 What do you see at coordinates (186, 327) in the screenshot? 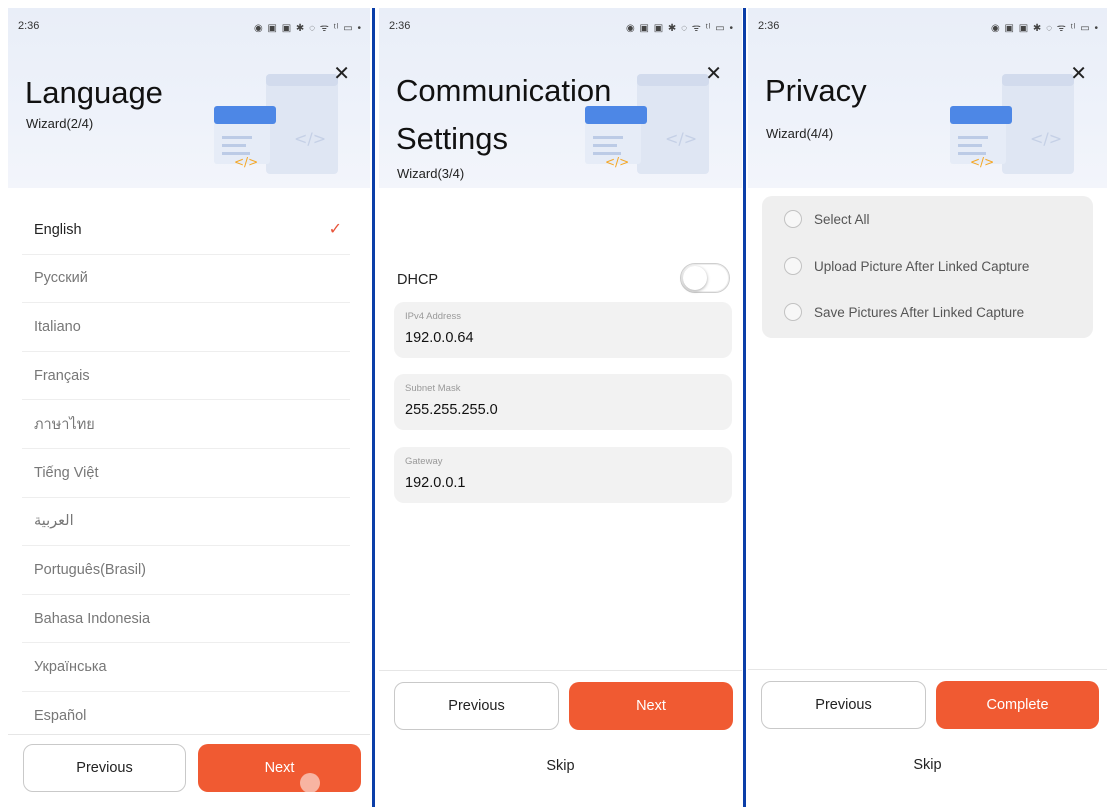
I see `language-item-italian: Italiano` at bounding box center [186, 327].